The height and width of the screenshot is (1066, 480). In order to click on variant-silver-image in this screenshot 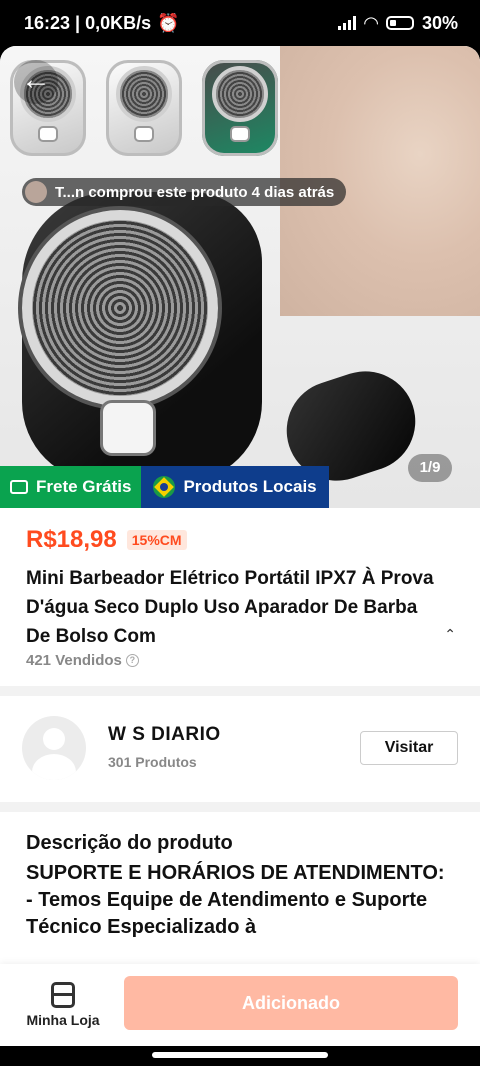, I will do `click(144, 108)`.